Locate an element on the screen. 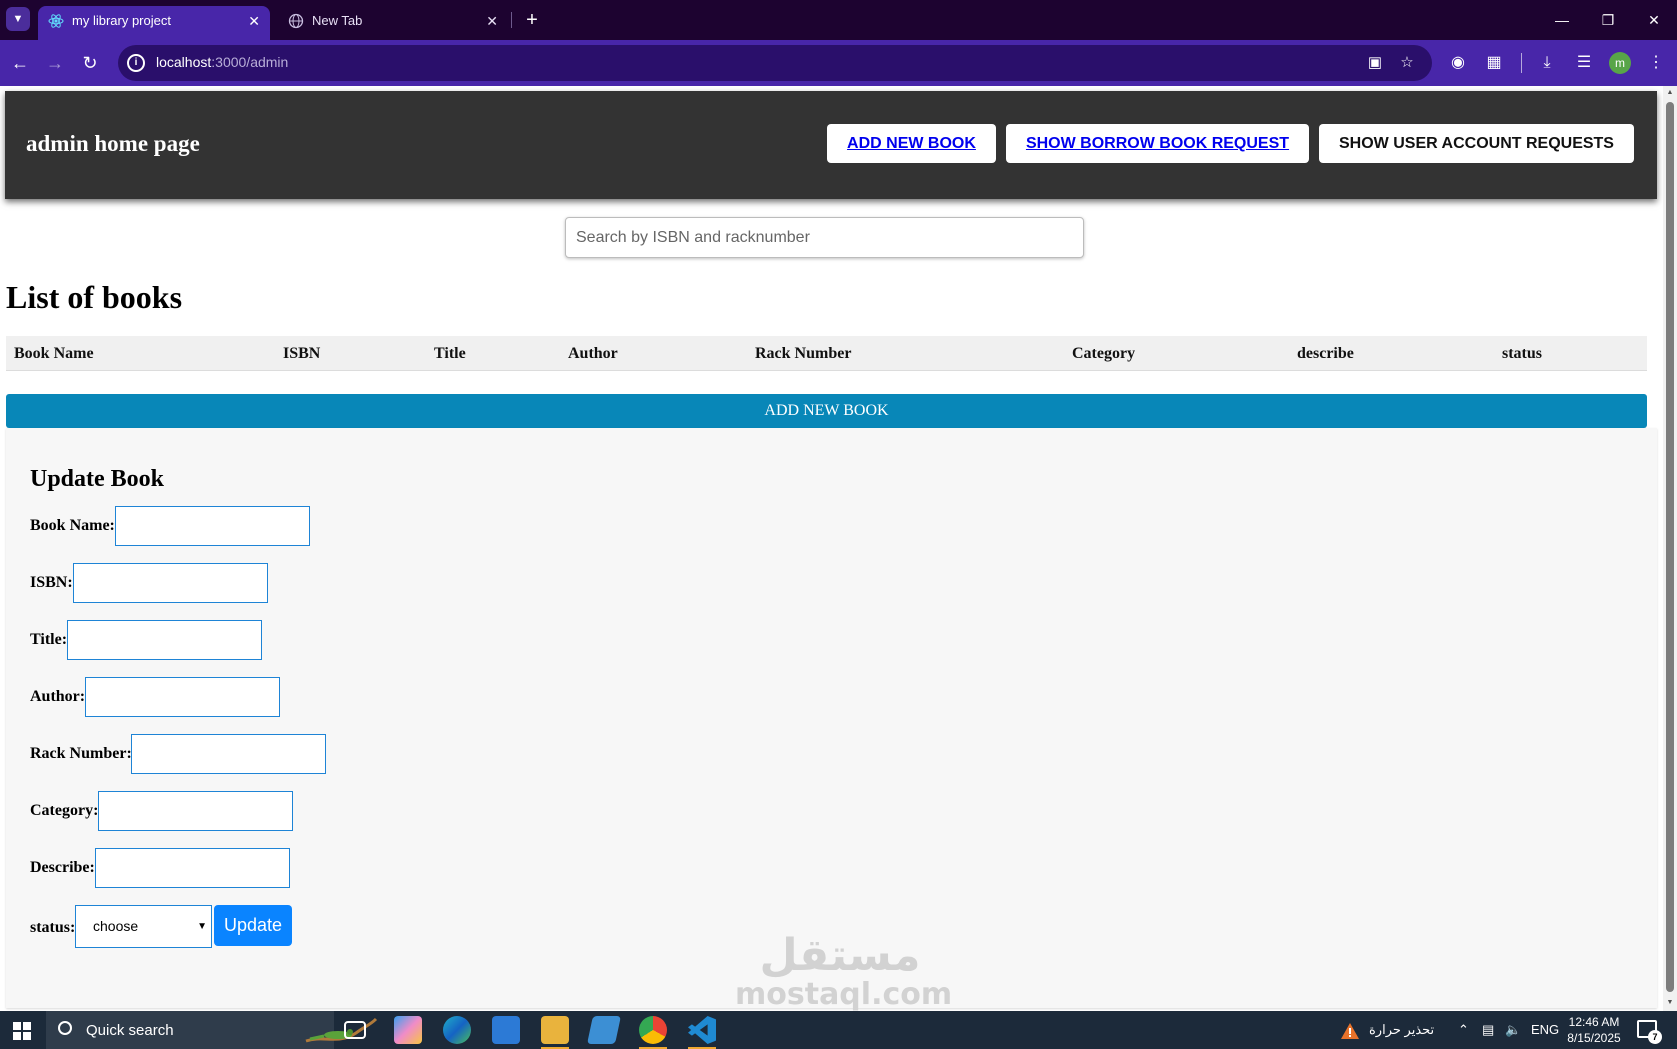 Image resolution: width=1677 pixels, height=1049 pixels. chevron-down-icon: ▼ is located at coordinates (202, 926).